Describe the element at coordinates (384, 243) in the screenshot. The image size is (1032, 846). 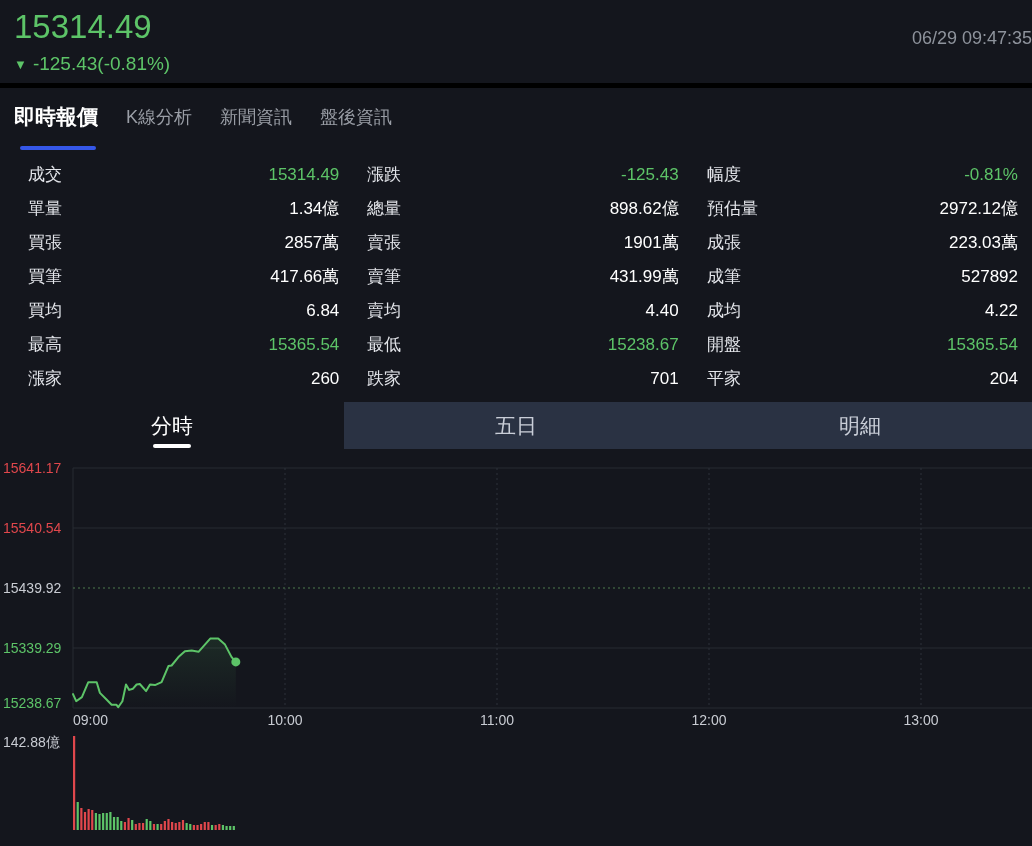
I see `stat-label: 賣張` at that location.